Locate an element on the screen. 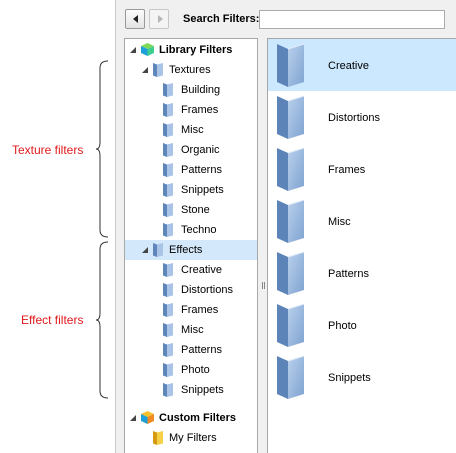  folder-item-label: Misc is located at coordinates (339, 222).